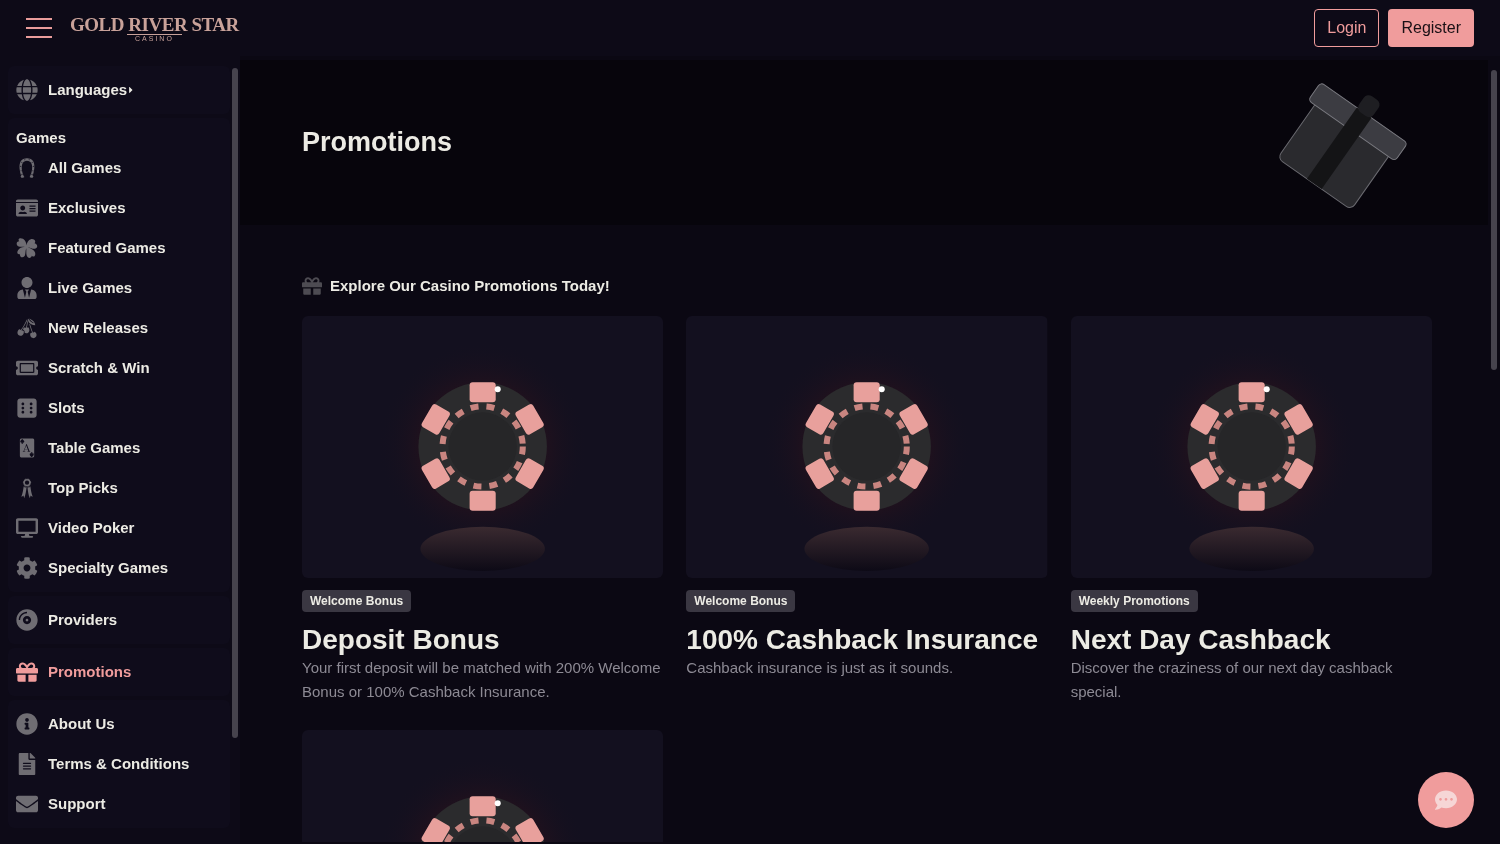 Image resolution: width=1500 pixels, height=844 pixels. Describe the element at coordinates (94, 448) in the screenshot. I see `sidebar-item: Table Games` at that location.